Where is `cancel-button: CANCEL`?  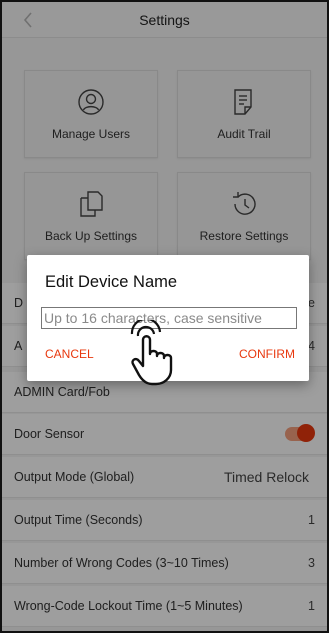
cancel-button: CANCEL is located at coordinates (69, 354).